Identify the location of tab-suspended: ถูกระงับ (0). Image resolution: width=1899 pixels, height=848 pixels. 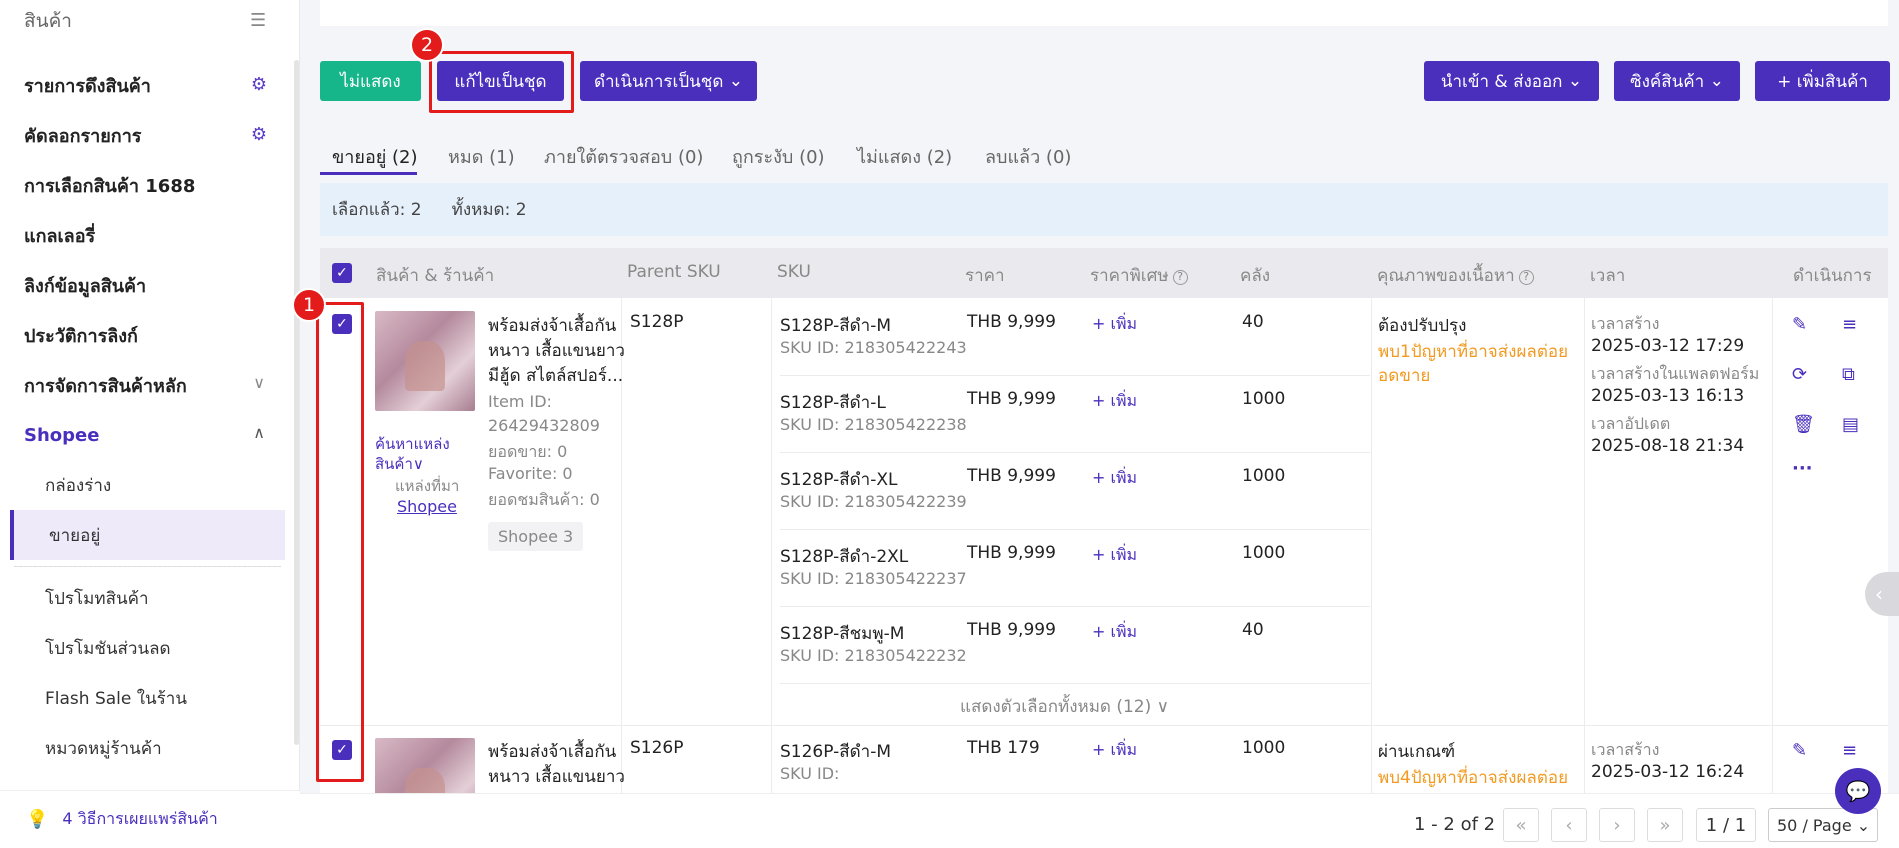
(778, 156).